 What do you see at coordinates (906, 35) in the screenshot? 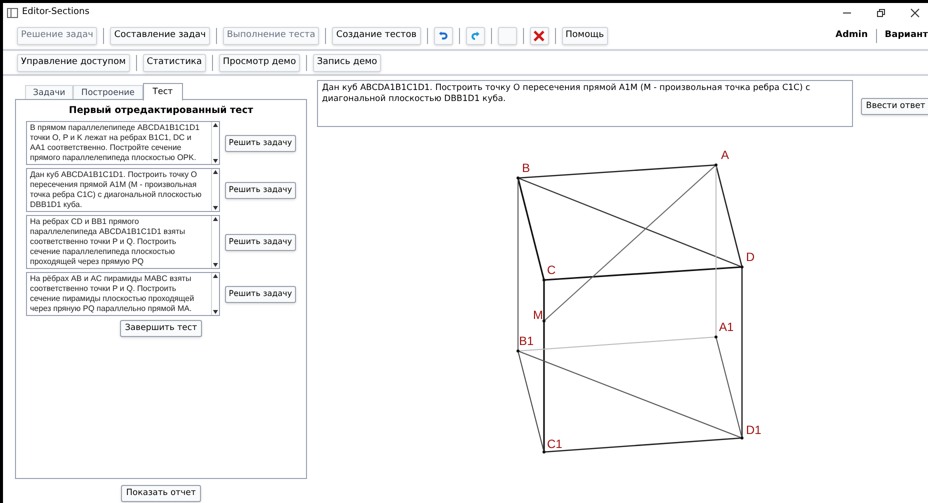
I see `variant-label: Вариант` at bounding box center [906, 35].